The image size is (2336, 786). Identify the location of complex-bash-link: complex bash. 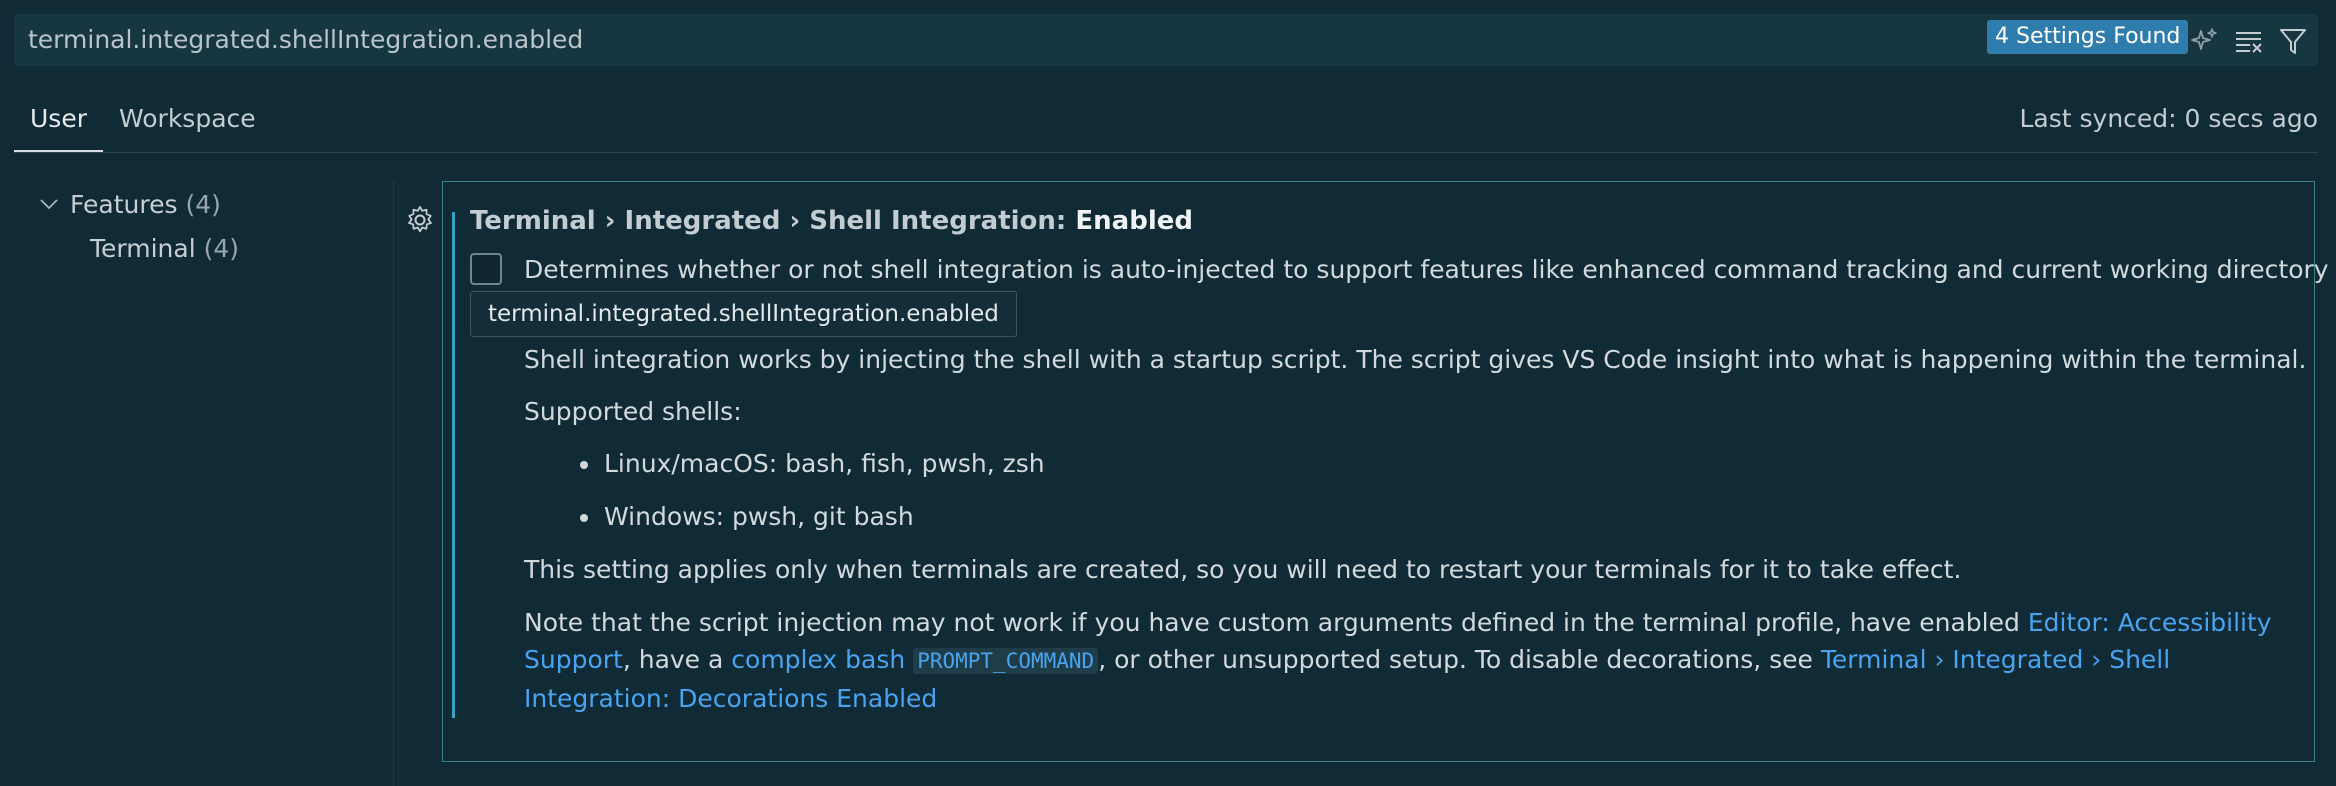
(818, 659).